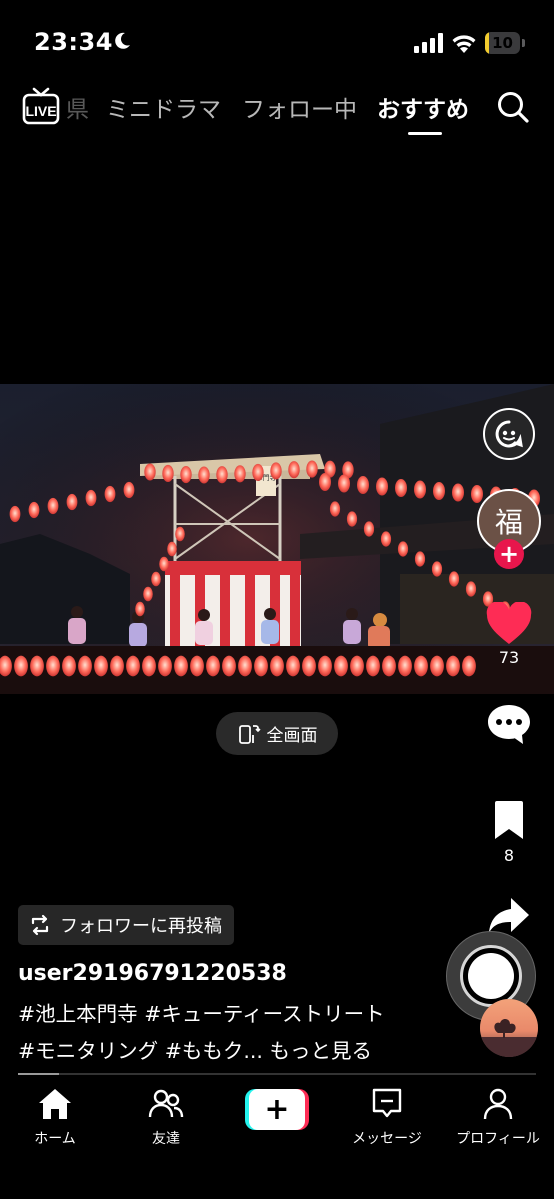  I want to click on music-disc, so click(509, 1028).